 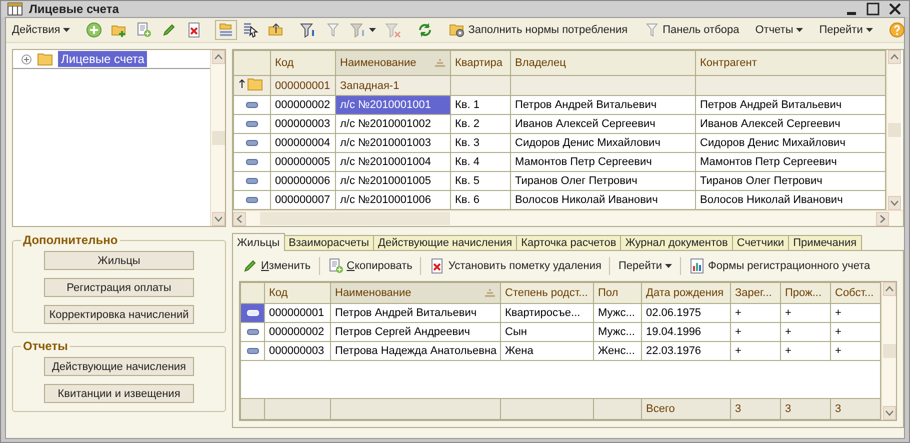 What do you see at coordinates (480, 181) in the screenshot?
I see `table-cell: Кв. 5` at bounding box center [480, 181].